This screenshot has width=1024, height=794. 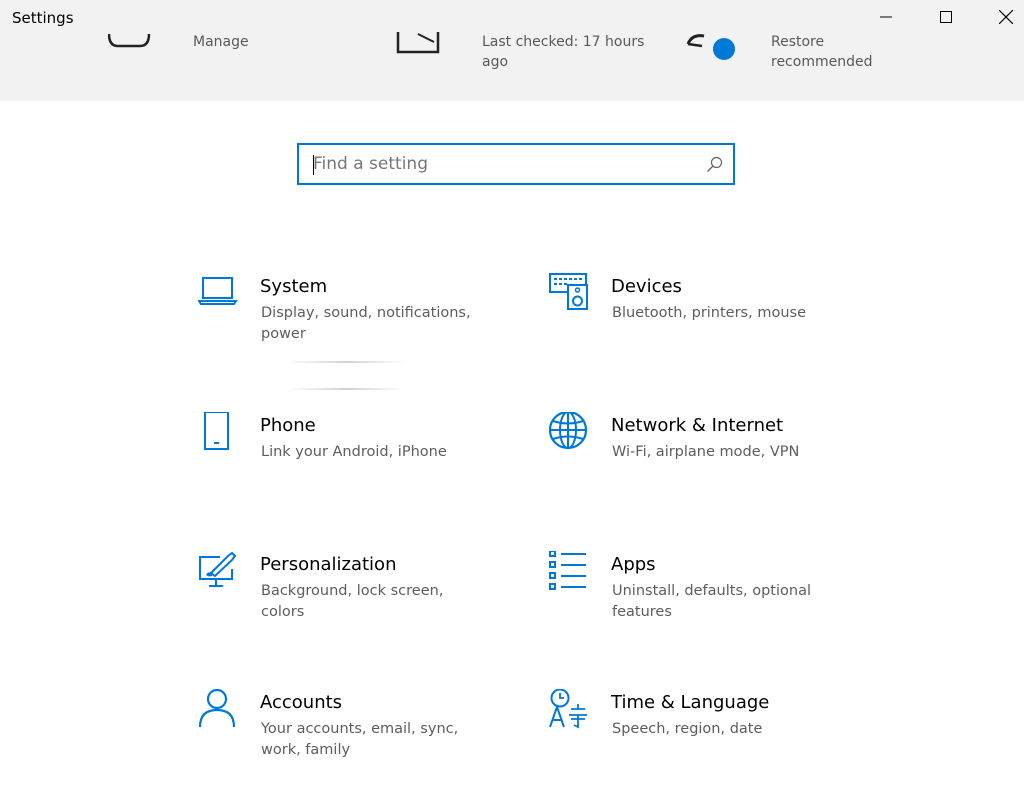 I want to click on close-icon, so click(x=1006, y=17).